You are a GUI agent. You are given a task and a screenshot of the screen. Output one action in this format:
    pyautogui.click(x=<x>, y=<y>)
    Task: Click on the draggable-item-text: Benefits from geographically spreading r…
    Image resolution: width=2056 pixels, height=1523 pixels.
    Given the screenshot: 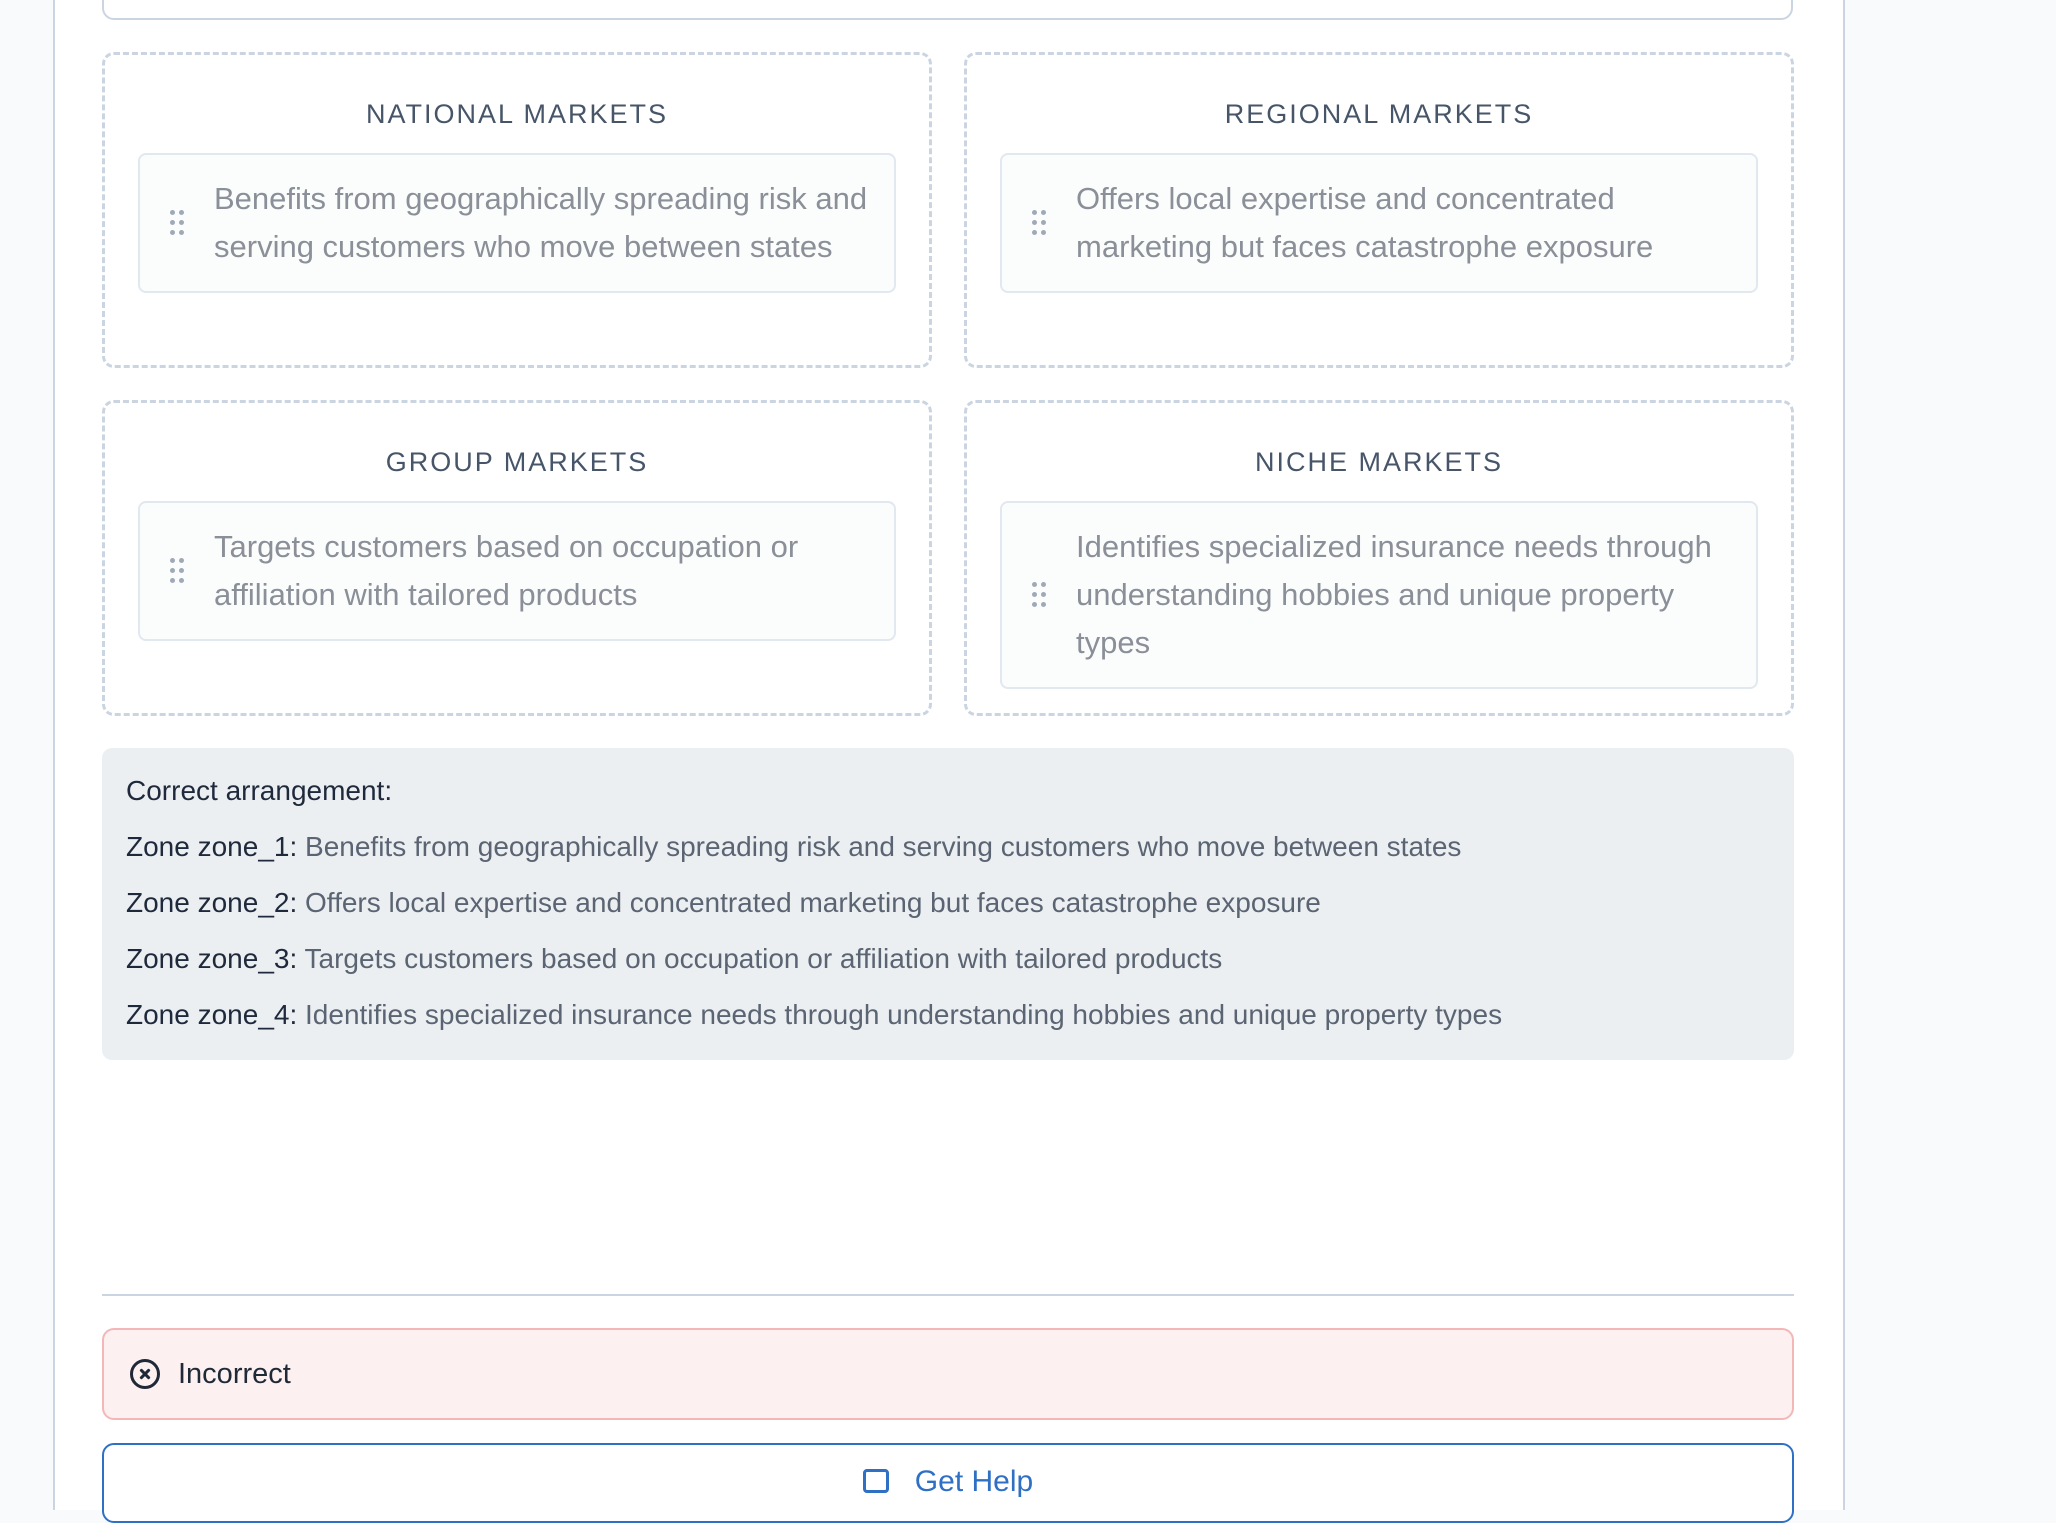 What is the action you would take?
    pyautogui.click(x=541, y=222)
    